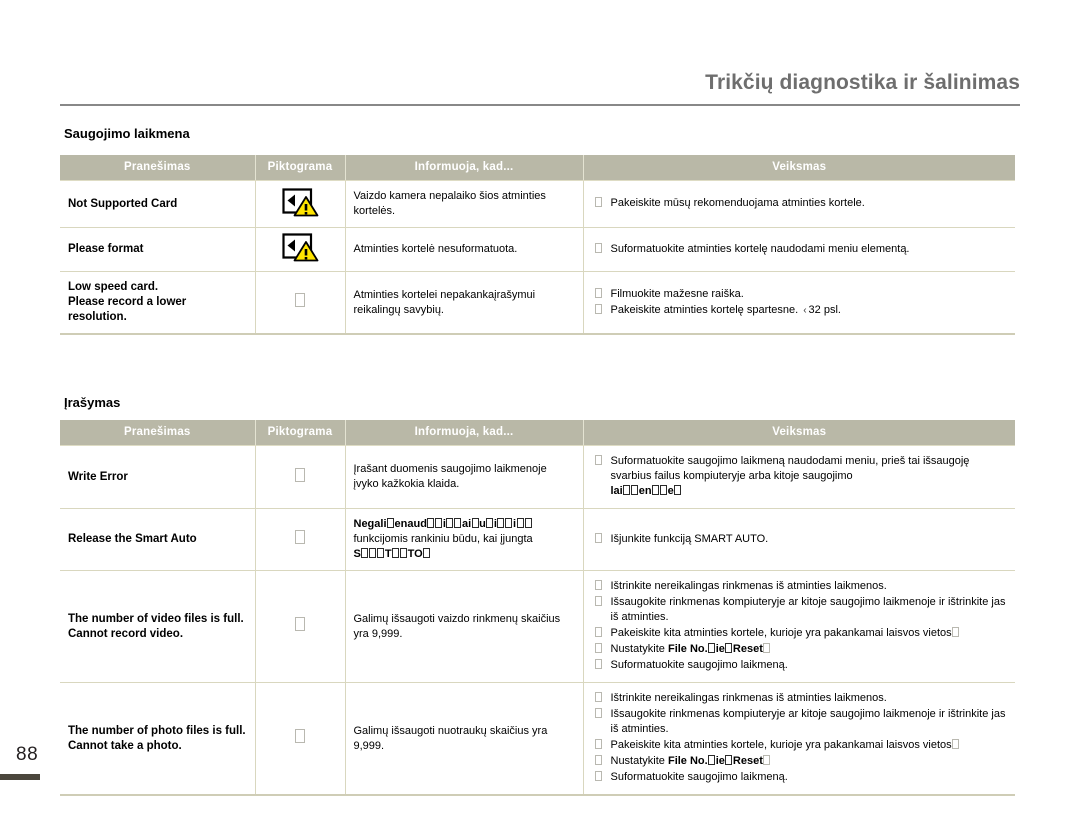 The height and width of the screenshot is (827, 1080). What do you see at coordinates (799, 433) in the screenshot?
I see `column-header-action: Veiksmas` at bounding box center [799, 433].